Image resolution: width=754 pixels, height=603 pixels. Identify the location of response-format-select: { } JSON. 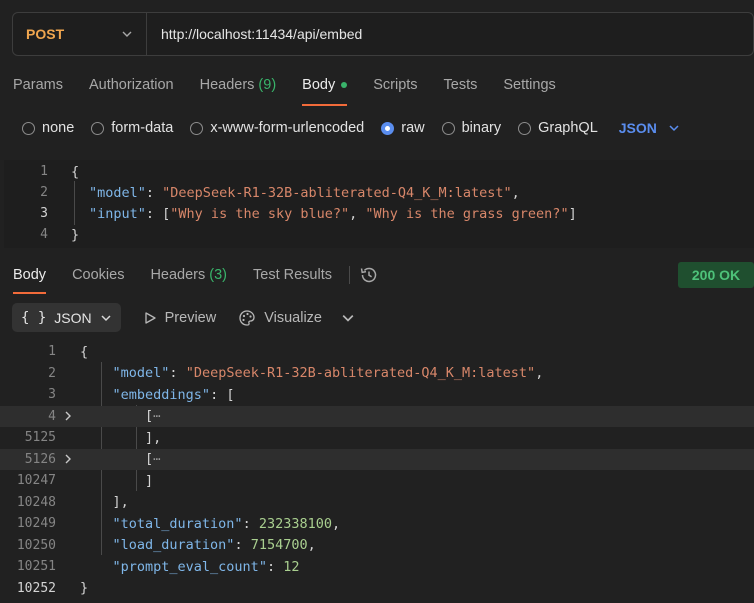
(66, 317).